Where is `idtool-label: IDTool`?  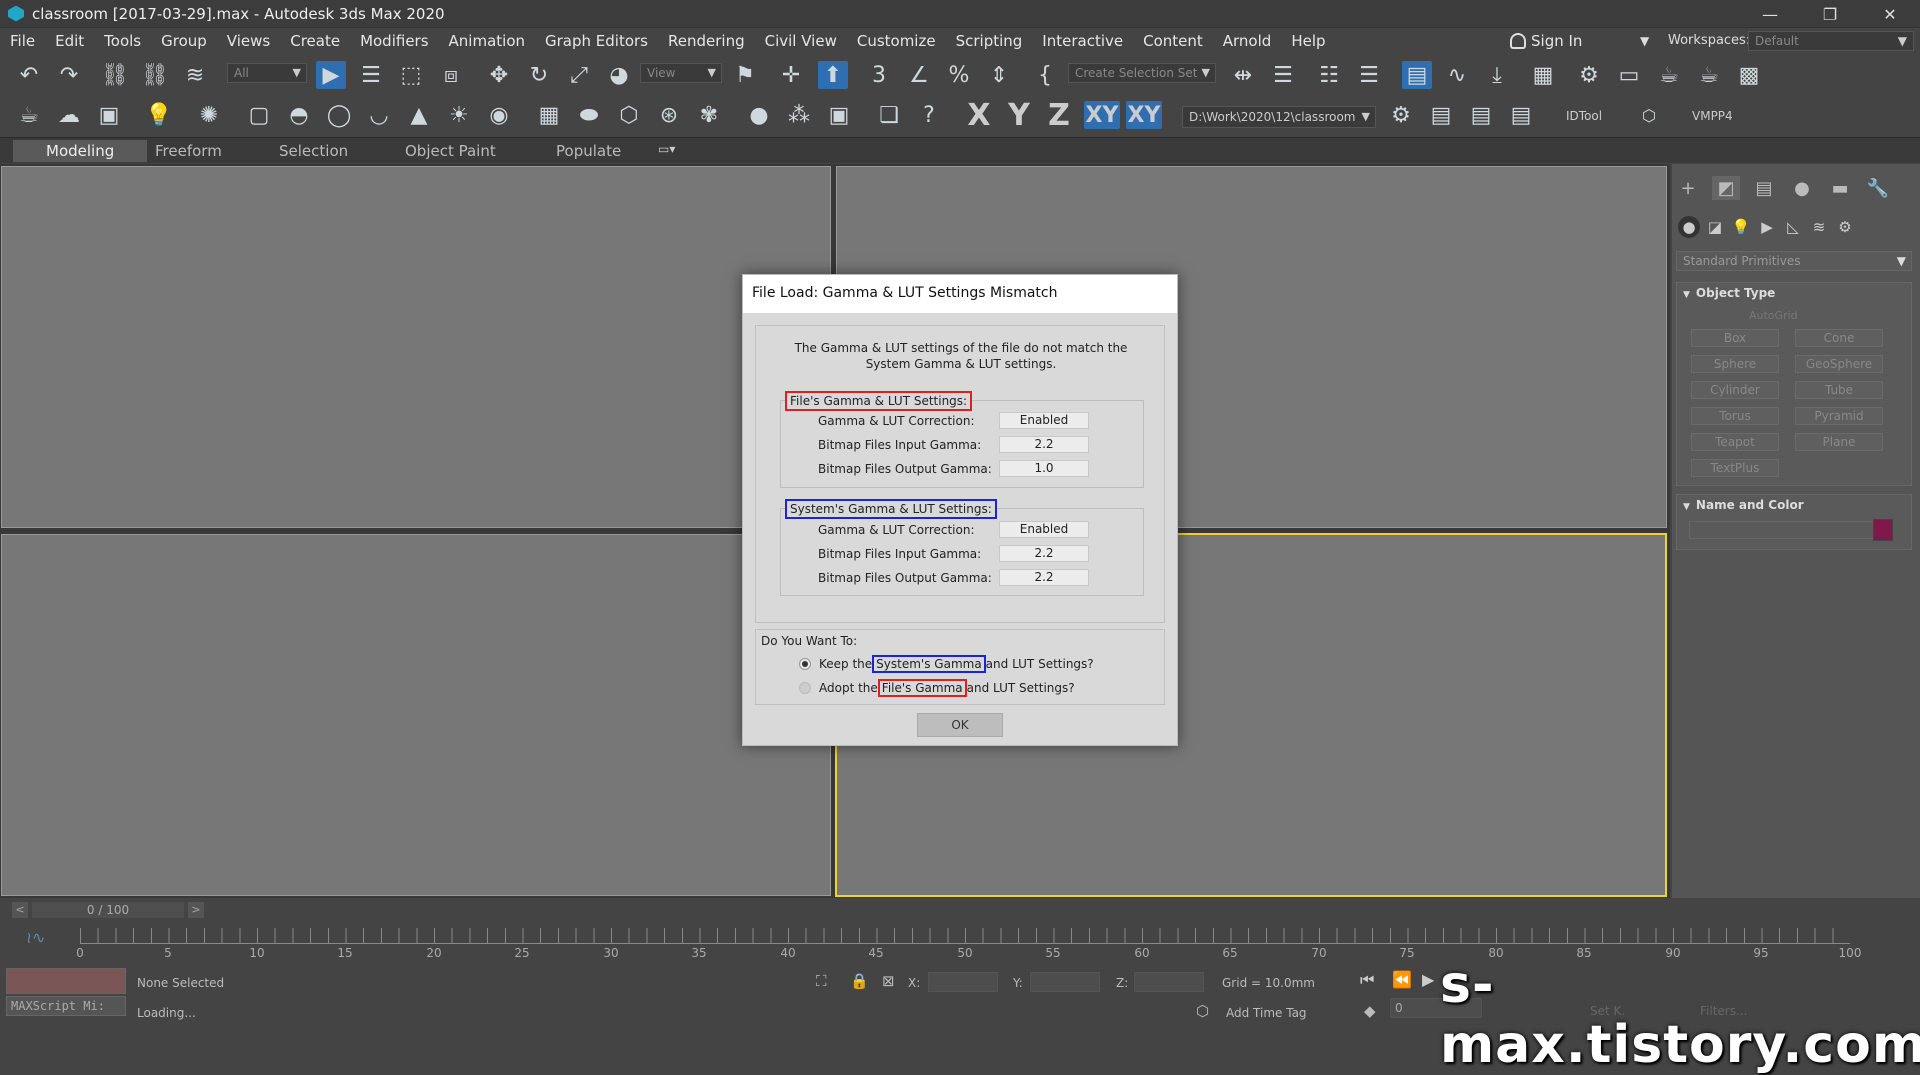
idtool-label: IDTool is located at coordinates (1584, 116).